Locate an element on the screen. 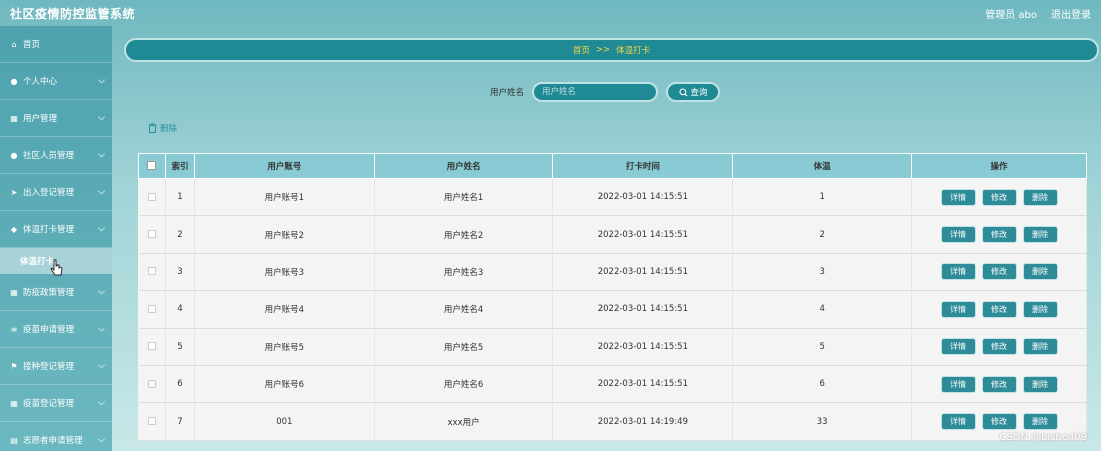  send-icon: ➤ is located at coordinates (14, 192).